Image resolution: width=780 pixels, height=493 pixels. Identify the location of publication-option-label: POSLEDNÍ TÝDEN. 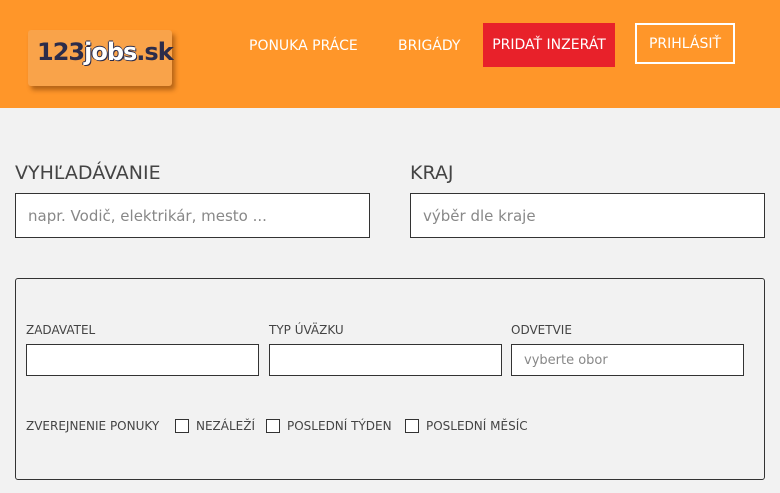
(339, 426).